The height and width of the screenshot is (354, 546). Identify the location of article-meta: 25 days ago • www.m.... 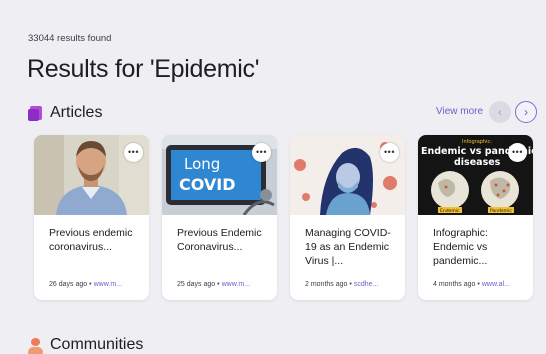
(213, 284).